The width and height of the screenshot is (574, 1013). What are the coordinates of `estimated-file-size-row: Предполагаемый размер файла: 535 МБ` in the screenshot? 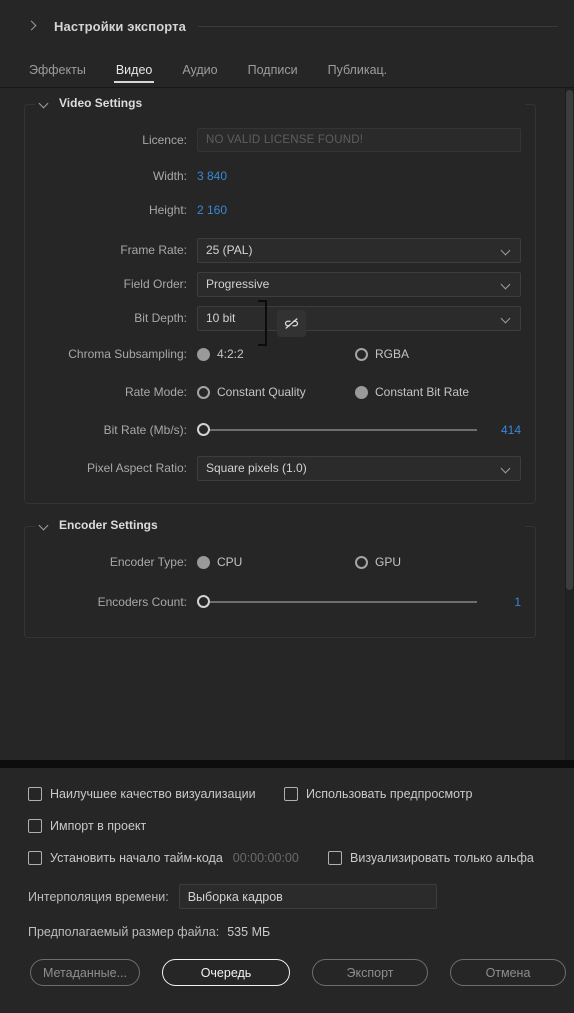 It's located at (287, 932).